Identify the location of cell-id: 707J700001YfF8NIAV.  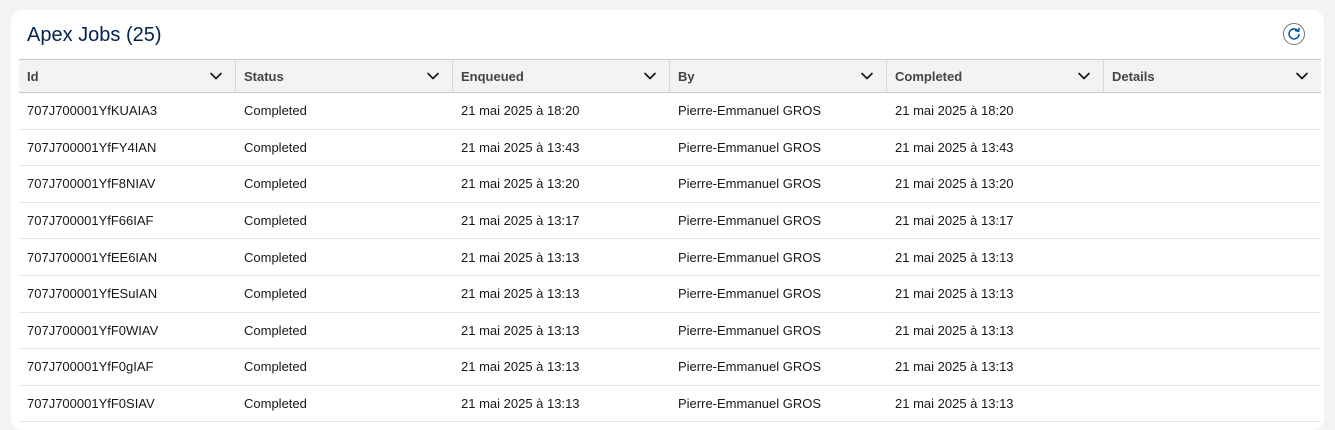
(91, 184).